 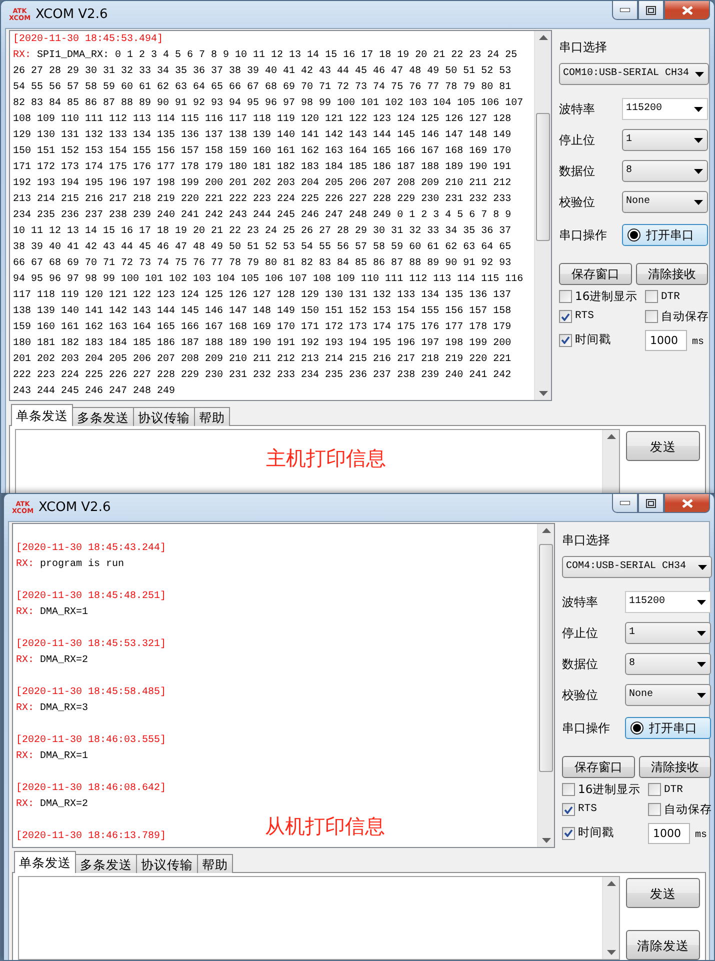 I want to click on port-dropdown: COM4:USB-SERIAL CH34, so click(x=637, y=567).